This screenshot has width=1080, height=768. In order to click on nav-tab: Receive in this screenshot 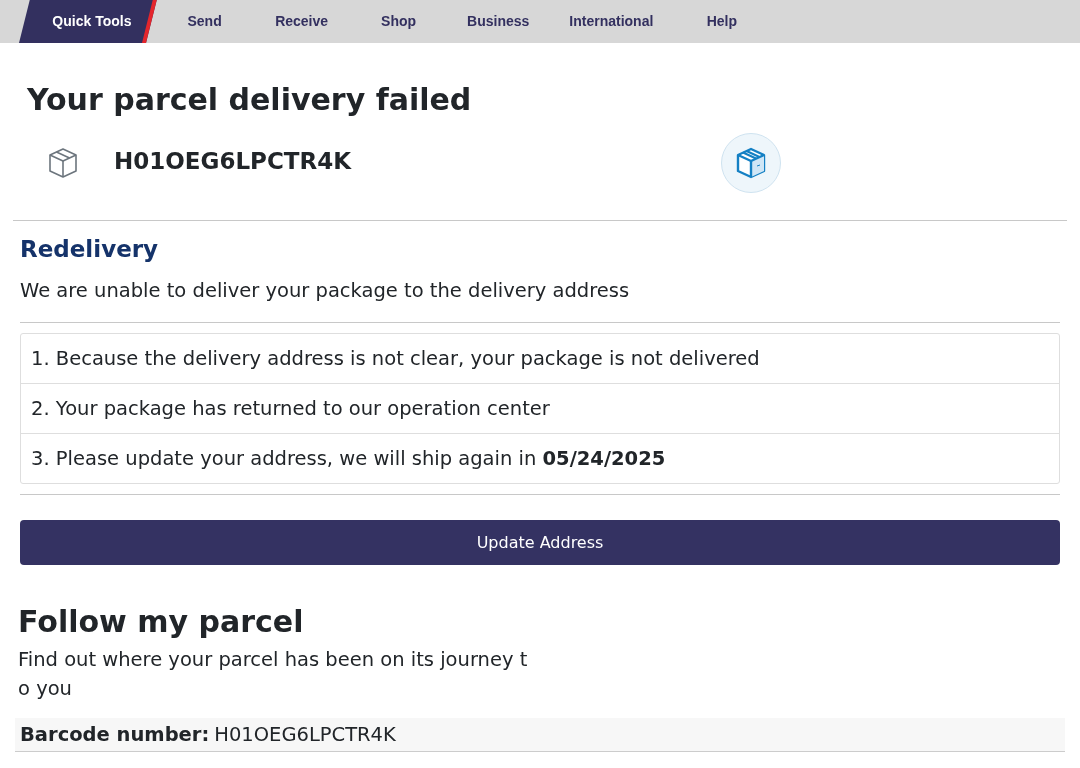, I will do `click(302, 21)`.